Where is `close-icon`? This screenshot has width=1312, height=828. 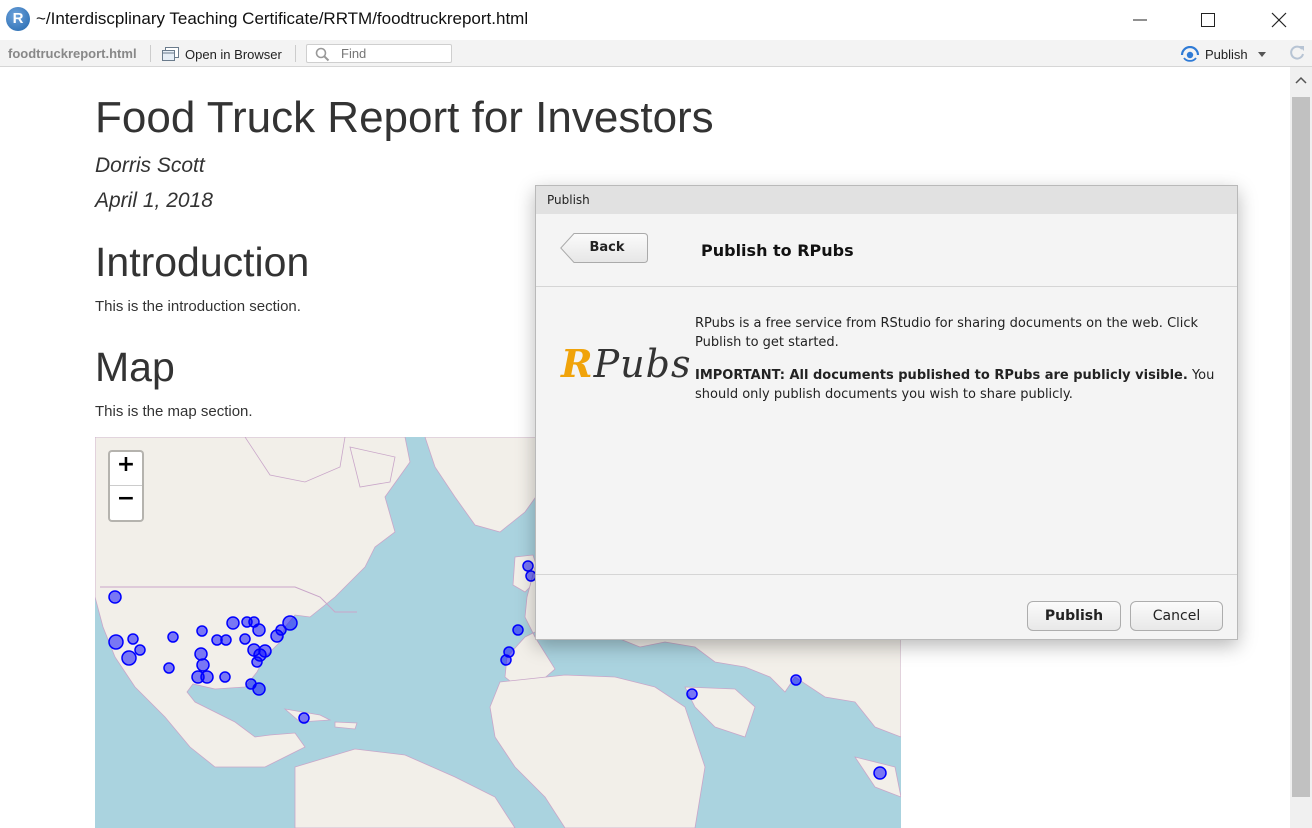 close-icon is located at coordinates (1278, 20).